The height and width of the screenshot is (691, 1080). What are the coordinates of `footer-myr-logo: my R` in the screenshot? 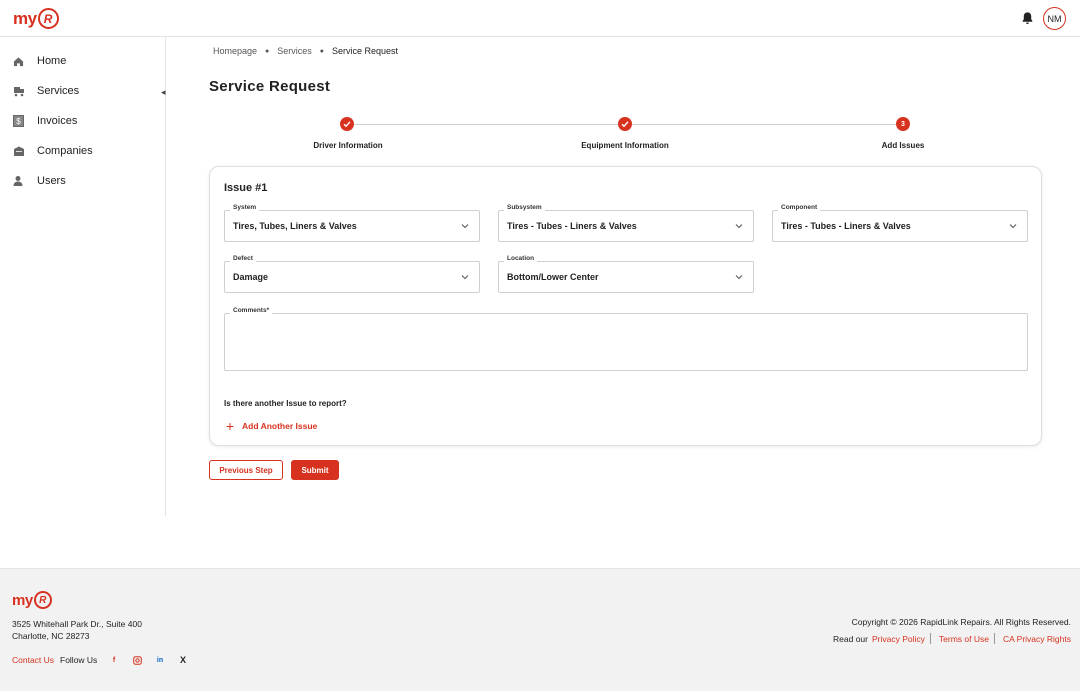 It's located at (32, 600).